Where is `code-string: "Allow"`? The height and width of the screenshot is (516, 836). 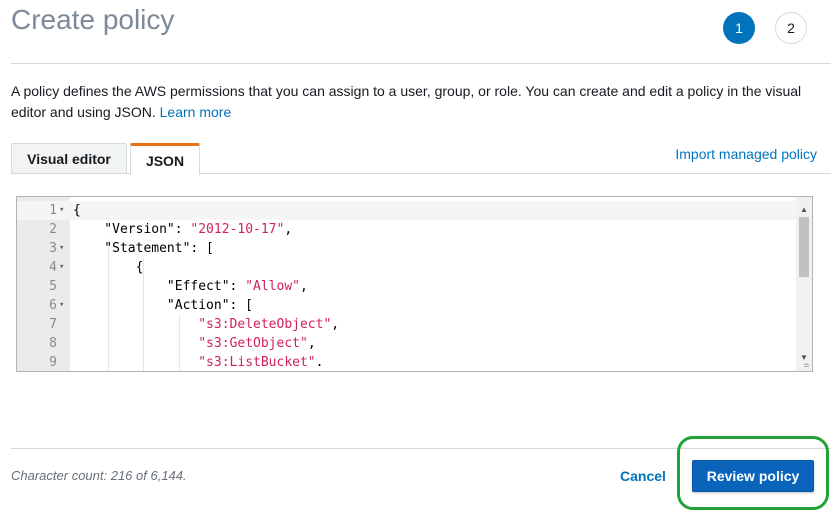 code-string: "Allow" is located at coordinates (272, 286).